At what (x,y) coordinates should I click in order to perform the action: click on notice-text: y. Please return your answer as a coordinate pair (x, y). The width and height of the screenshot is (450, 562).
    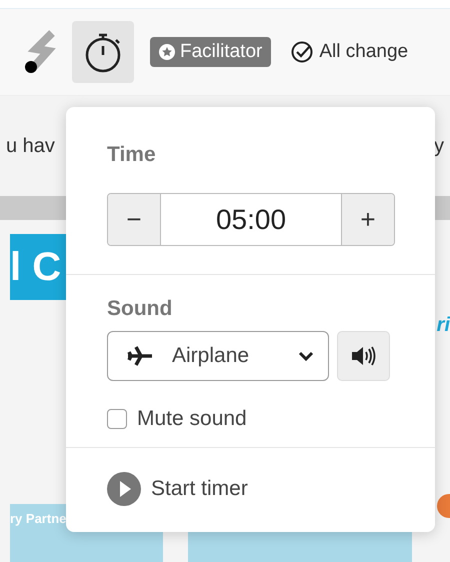
    Looking at the image, I should click on (439, 146).